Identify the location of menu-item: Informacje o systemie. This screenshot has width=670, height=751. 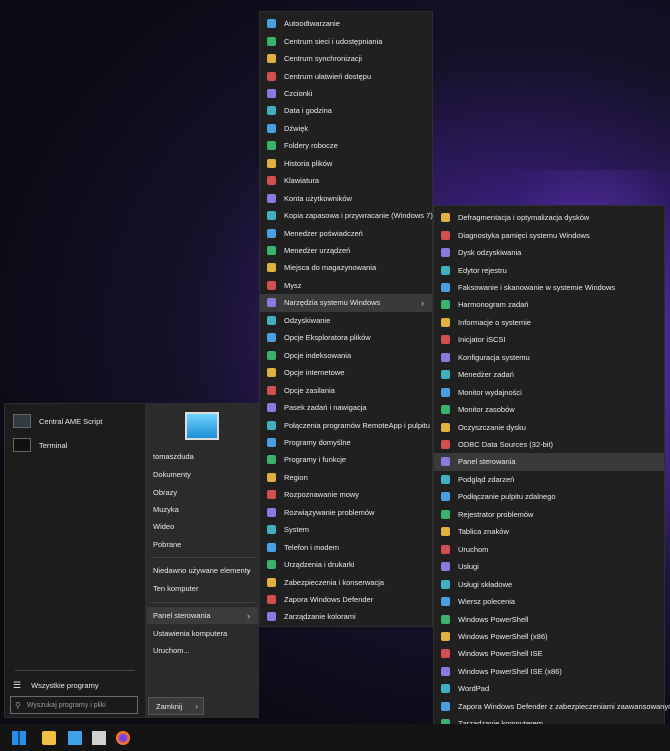
(549, 322).